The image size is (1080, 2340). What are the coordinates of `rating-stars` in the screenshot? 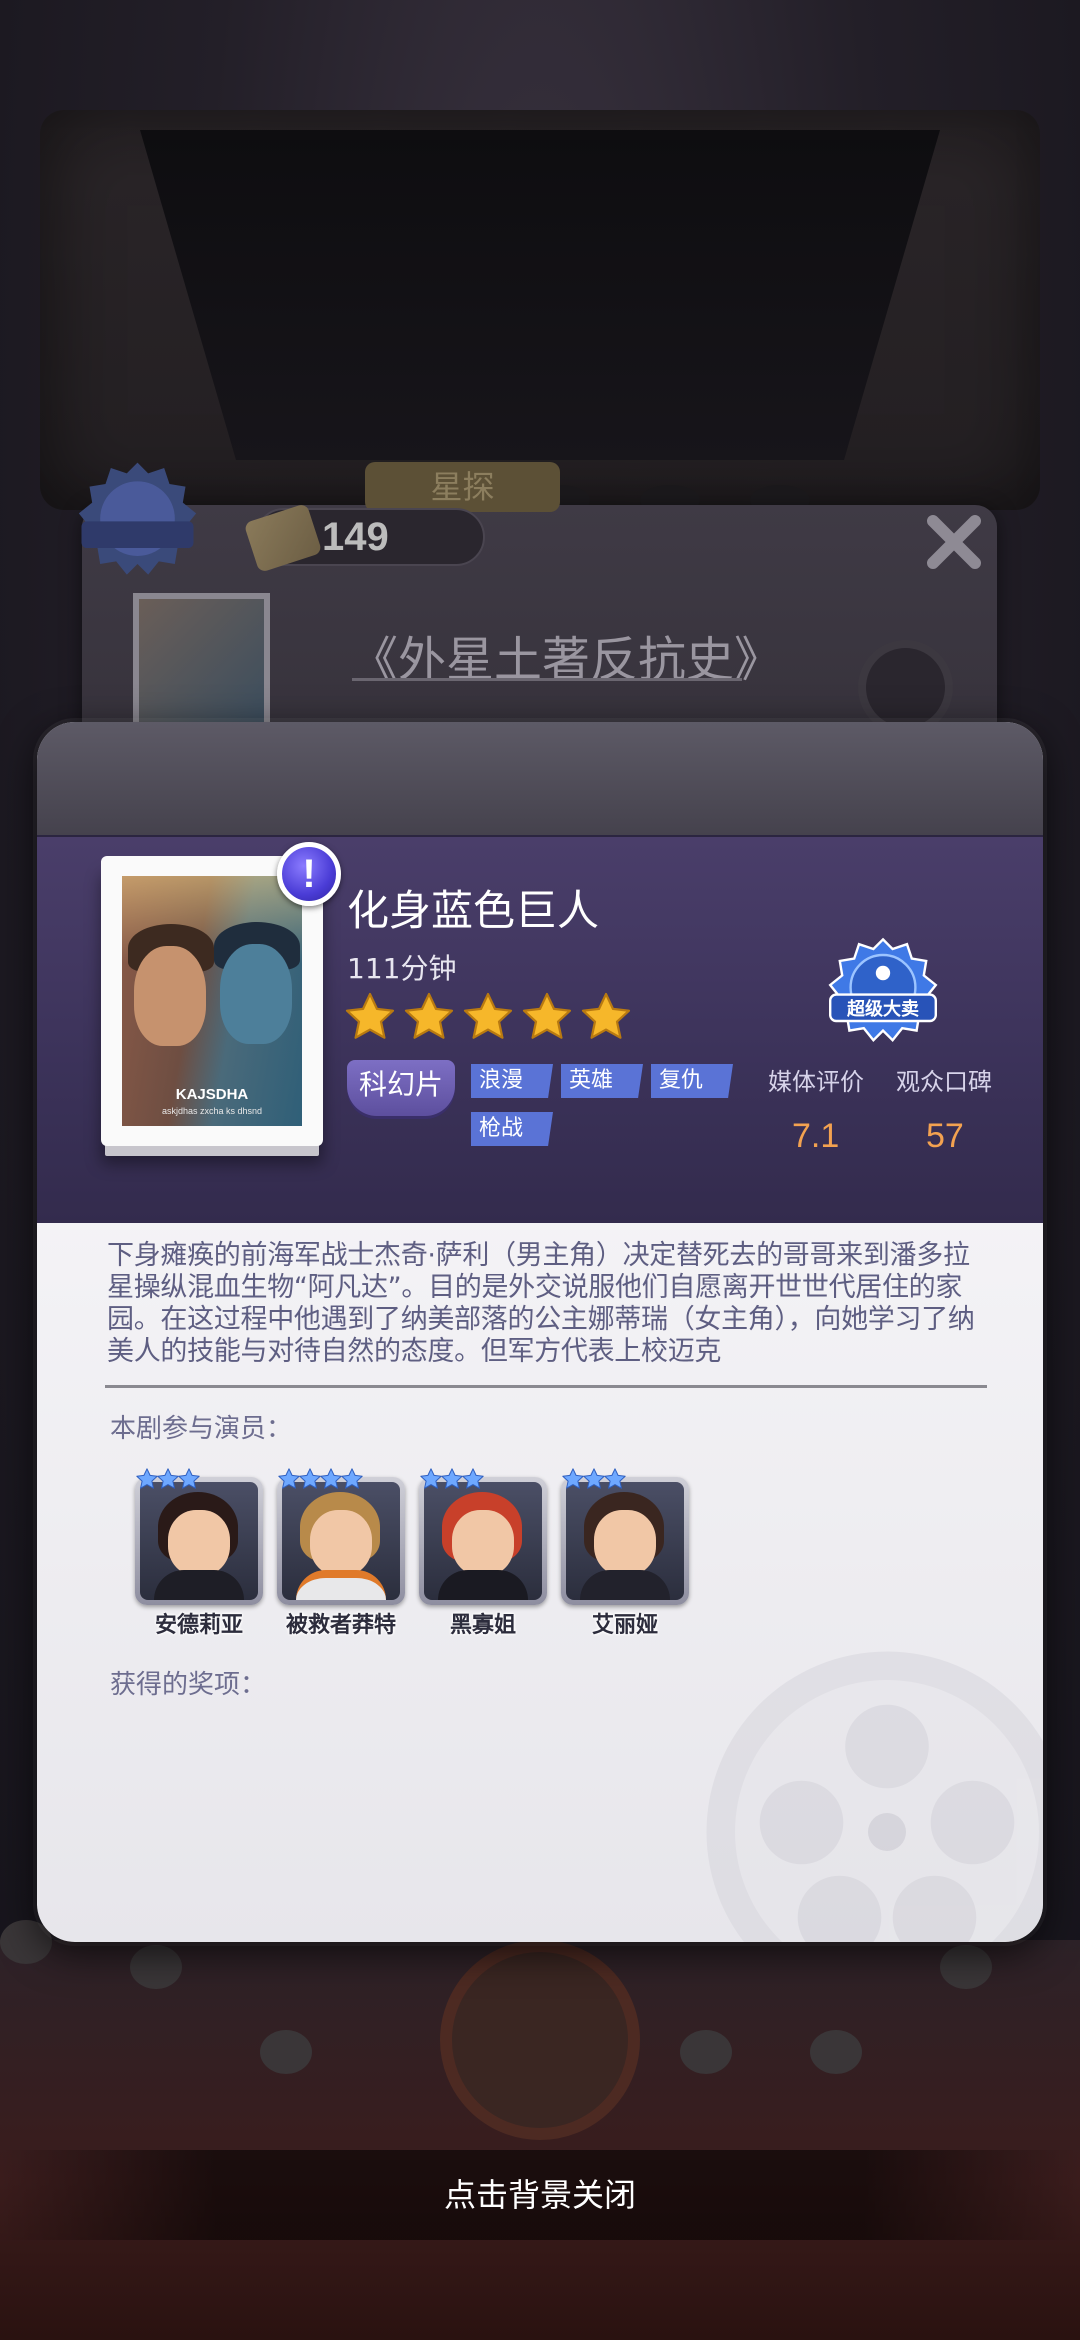 It's located at (488, 1017).